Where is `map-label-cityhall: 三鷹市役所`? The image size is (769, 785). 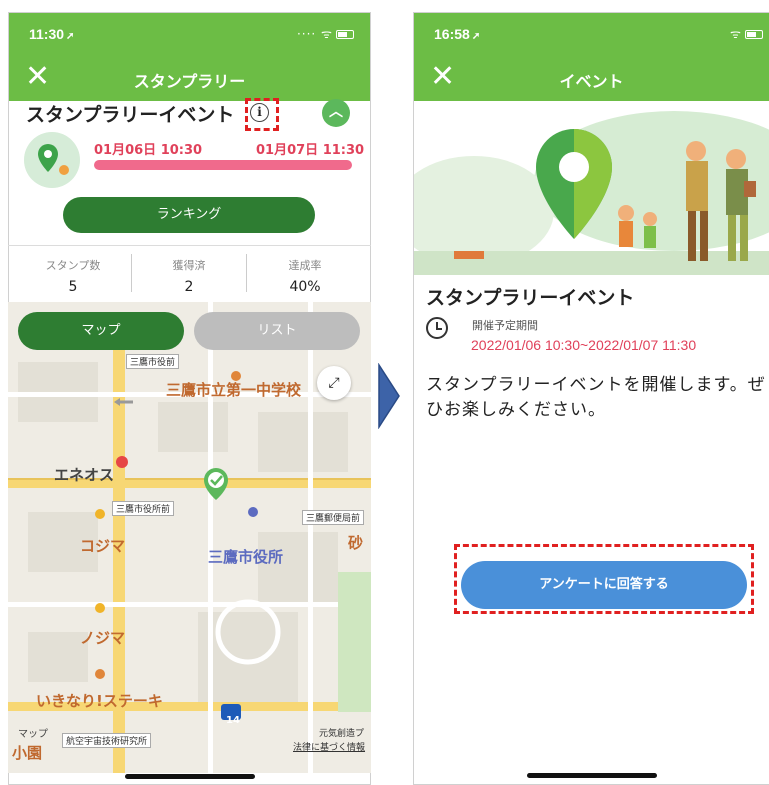
map-label-cityhall: 三鷹市役所 is located at coordinates (246, 557).